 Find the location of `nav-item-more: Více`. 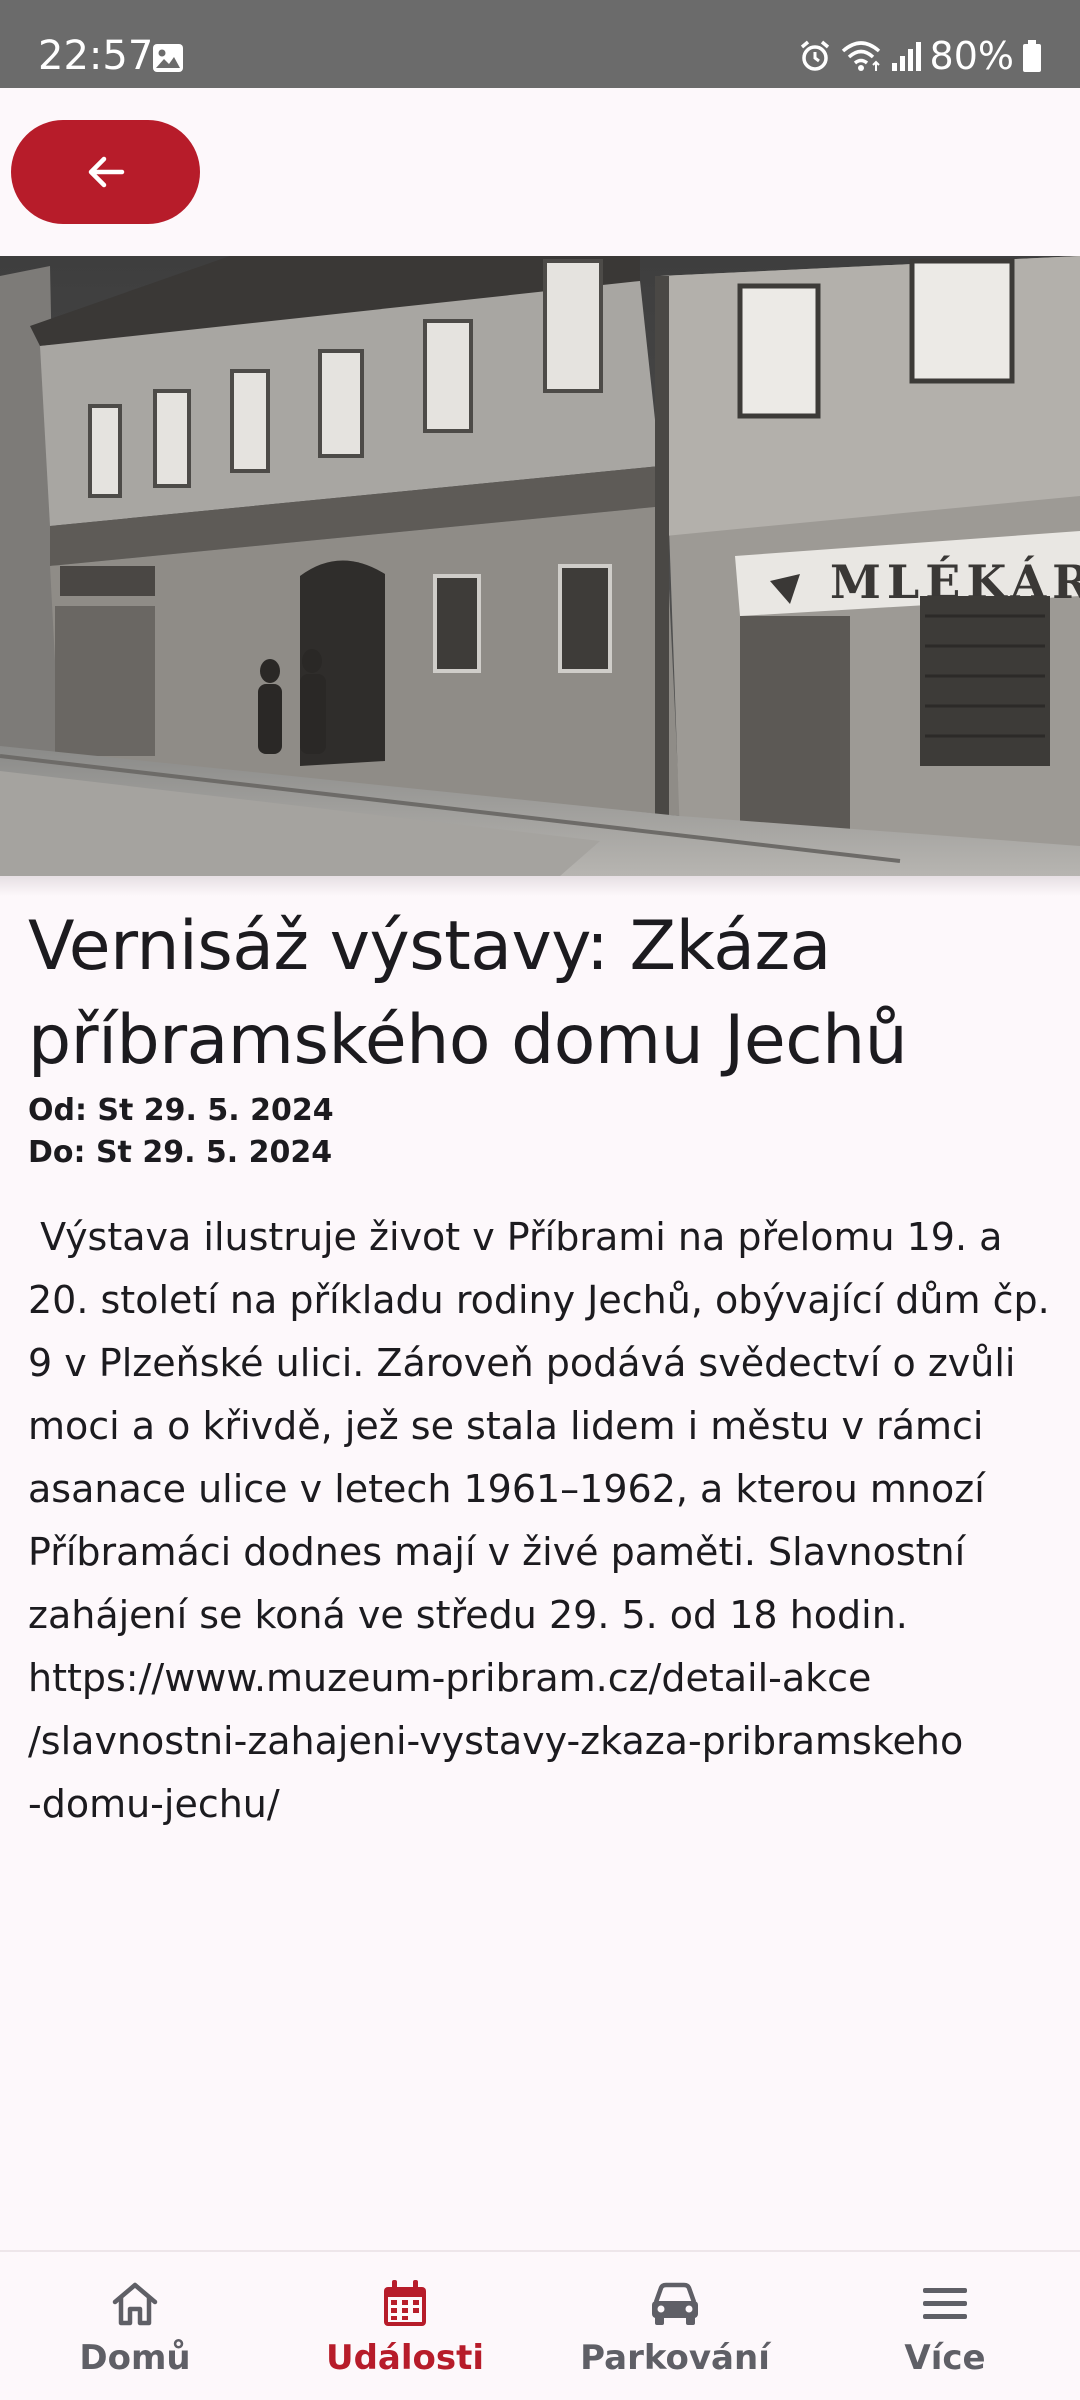

nav-item-more: Více is located at coordinates (945, 2326).